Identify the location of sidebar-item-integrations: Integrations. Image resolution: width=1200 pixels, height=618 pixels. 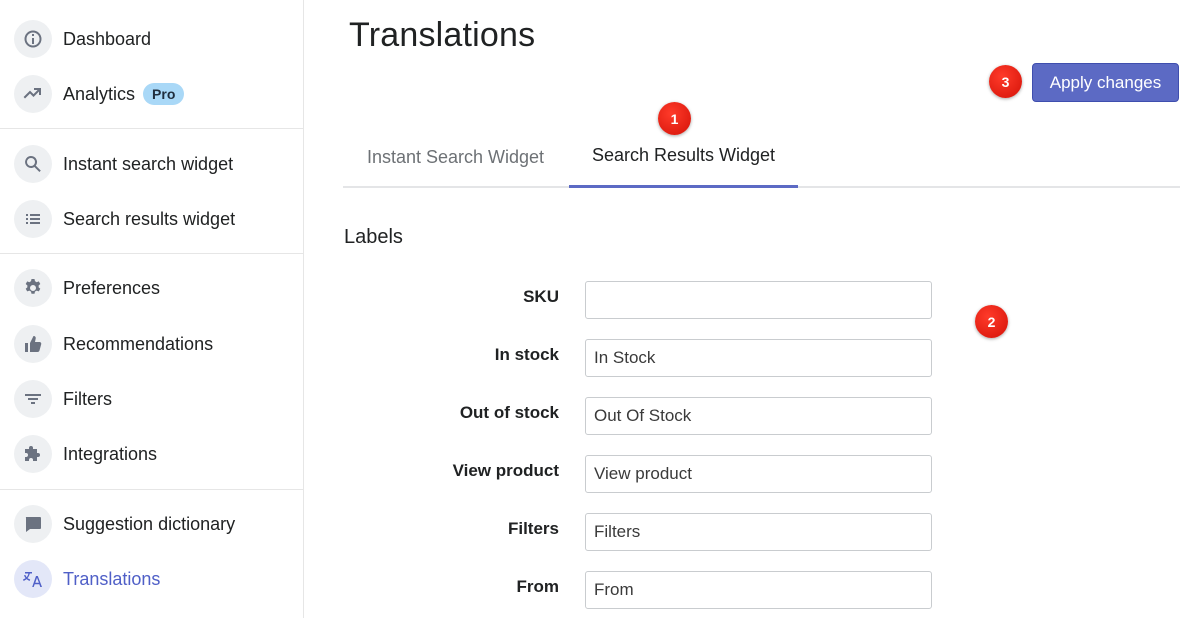
(85, 454).